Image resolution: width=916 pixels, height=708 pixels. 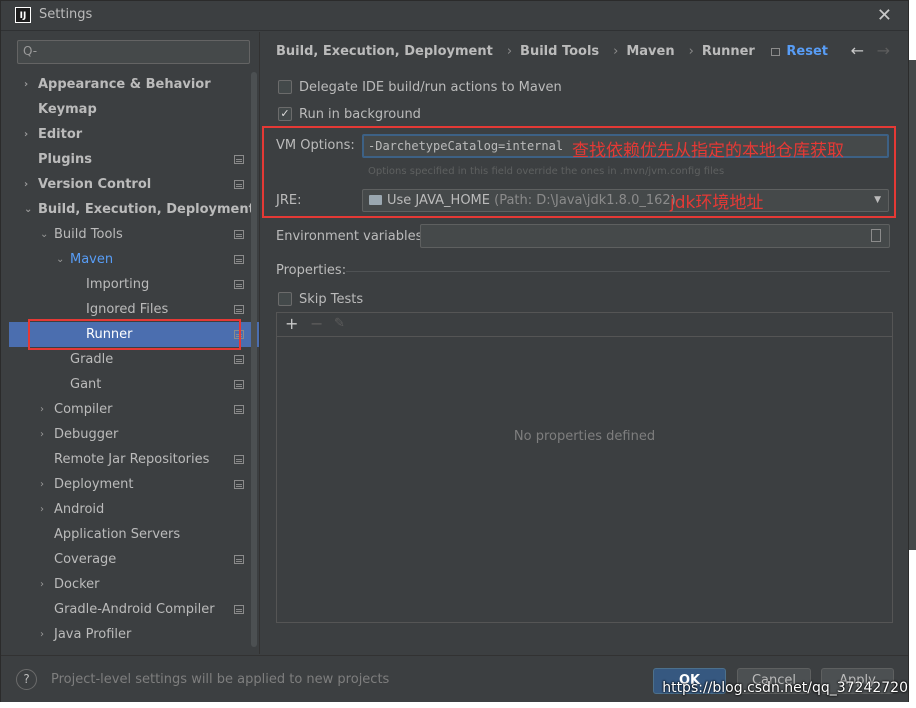 What do you see at coordinates (134, 109) in the screenshot?
I see `tree-item-keymap: Keymap` at bounding box center [134, 109].